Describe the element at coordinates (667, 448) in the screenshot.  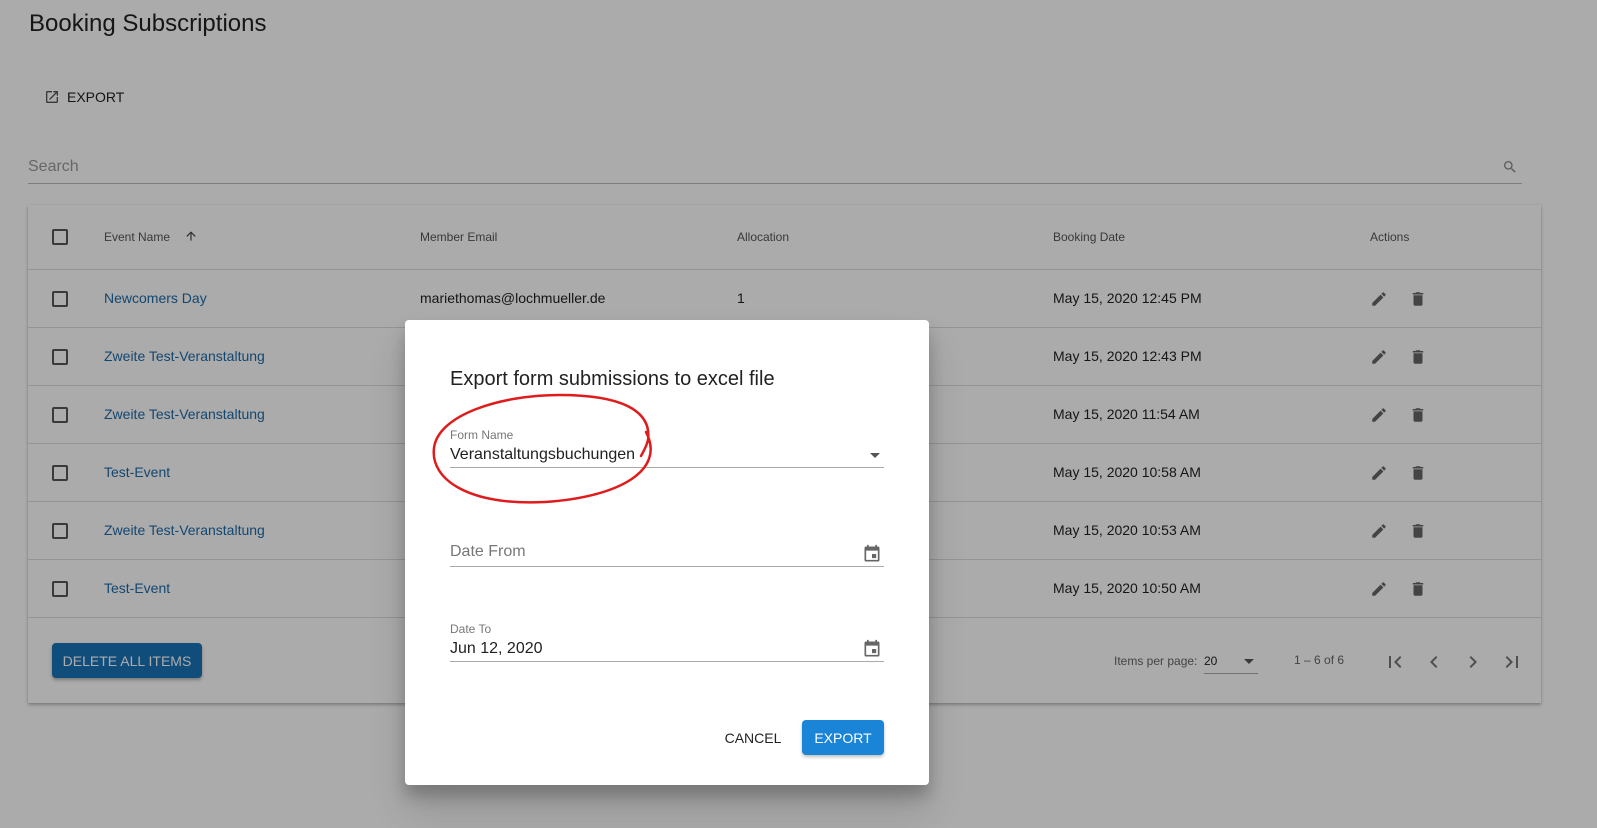
I see `form-name-select: Form Name Veranstaltungsbuchungen` at that location.